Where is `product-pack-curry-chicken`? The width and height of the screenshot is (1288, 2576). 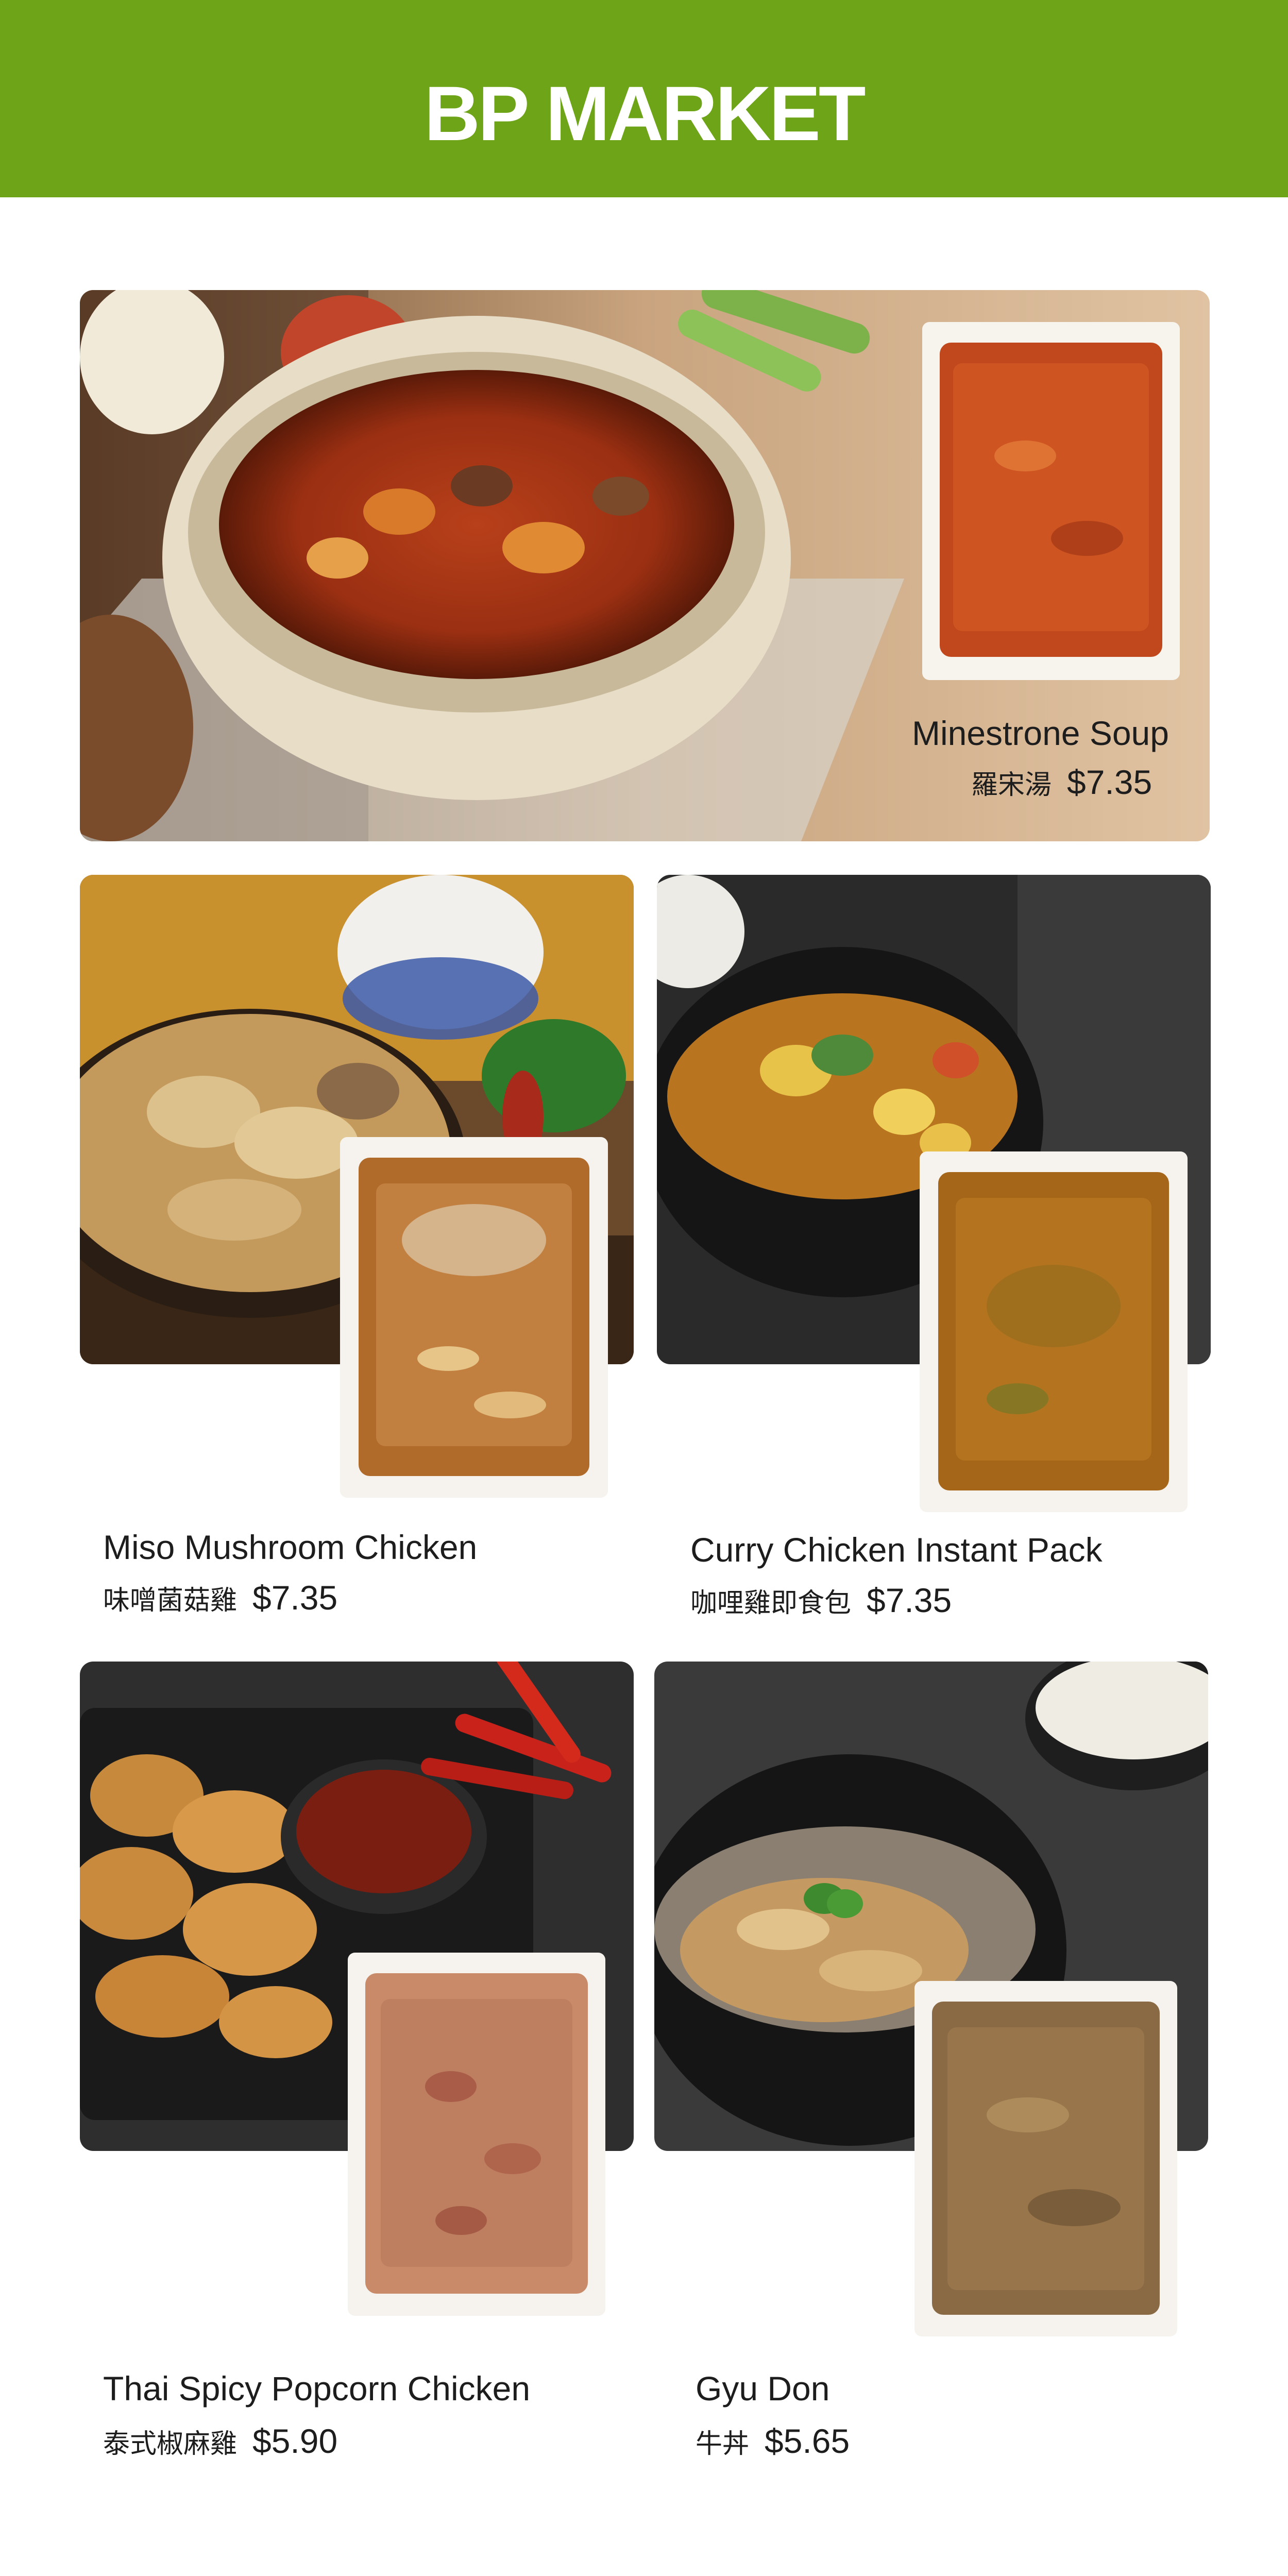 product-pack-curry-chicken is located at coordinates (1054, 1331).